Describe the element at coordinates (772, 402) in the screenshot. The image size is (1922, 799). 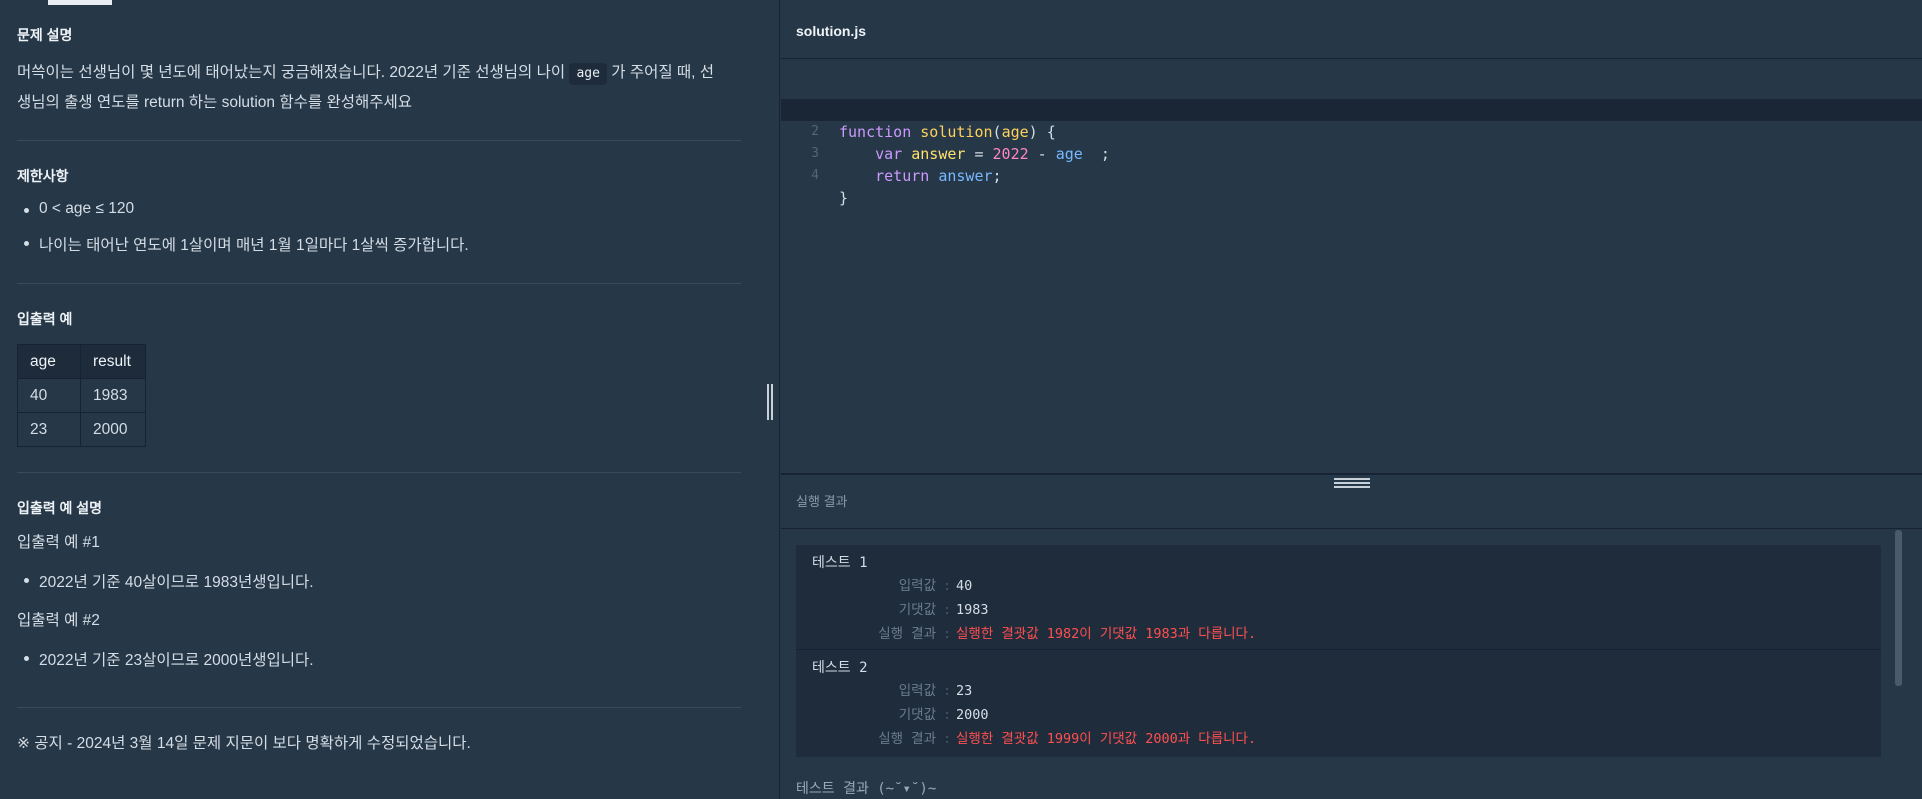
I see `panel-resize-handle` at that location.